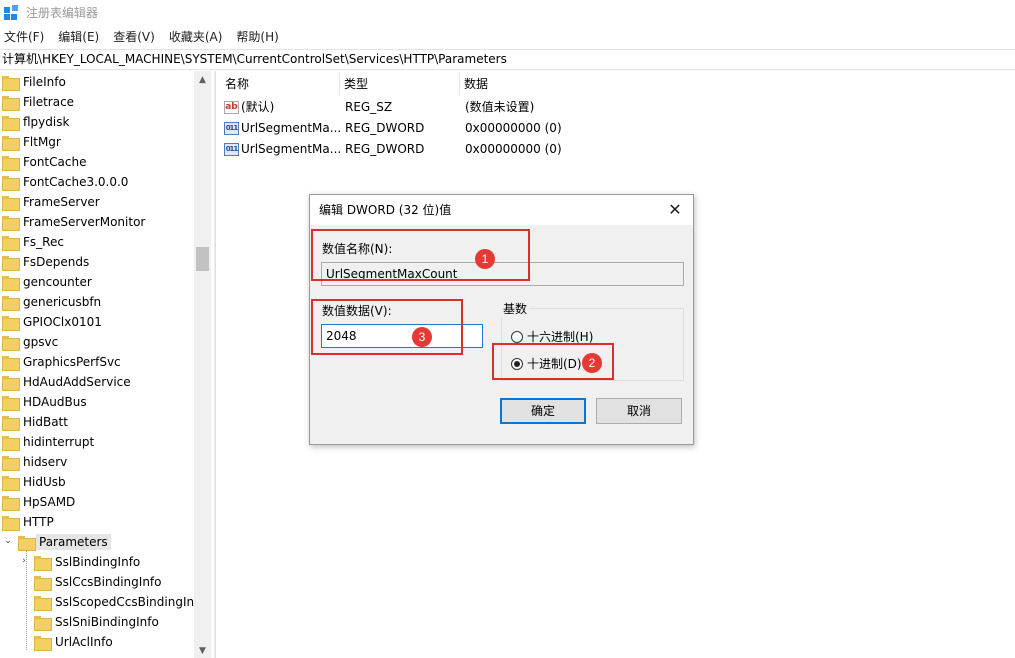 The image size is (1015, 658). I want to click on value-type: REG_DWORD, so click(385, 148).